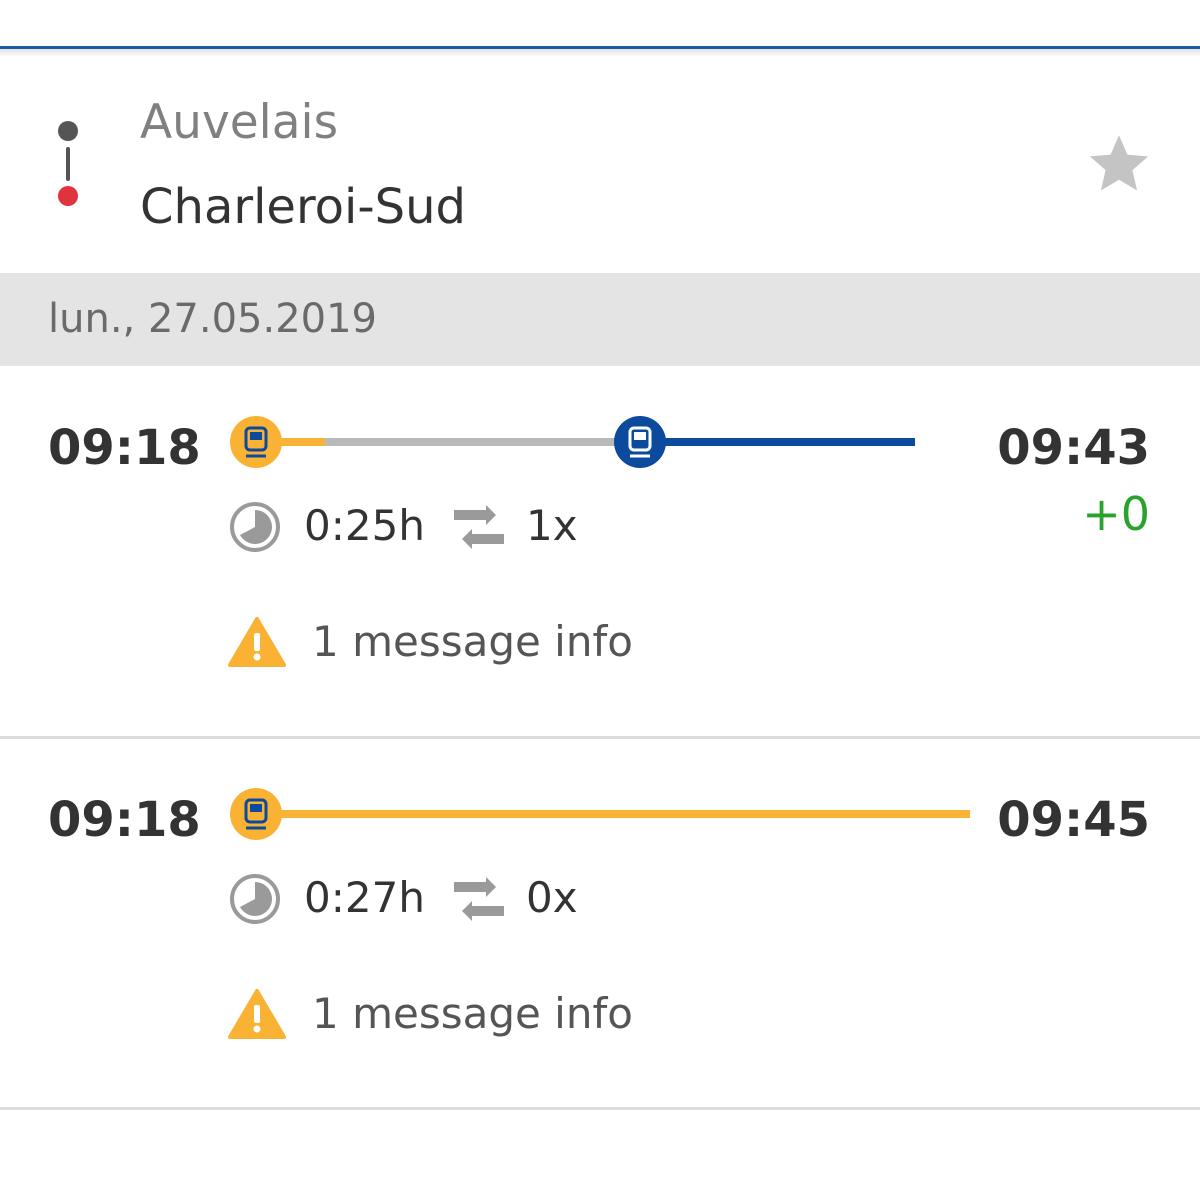  Describe the element at coordinates (68, 131) in the screenshot. I see `origin-dot` at that location.